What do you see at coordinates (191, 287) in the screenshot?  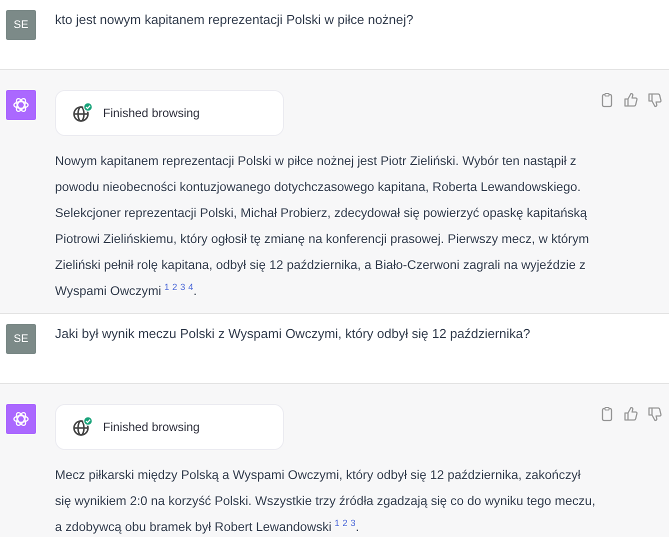 I see `citation-link: 4` at bounding box center [191, 287].